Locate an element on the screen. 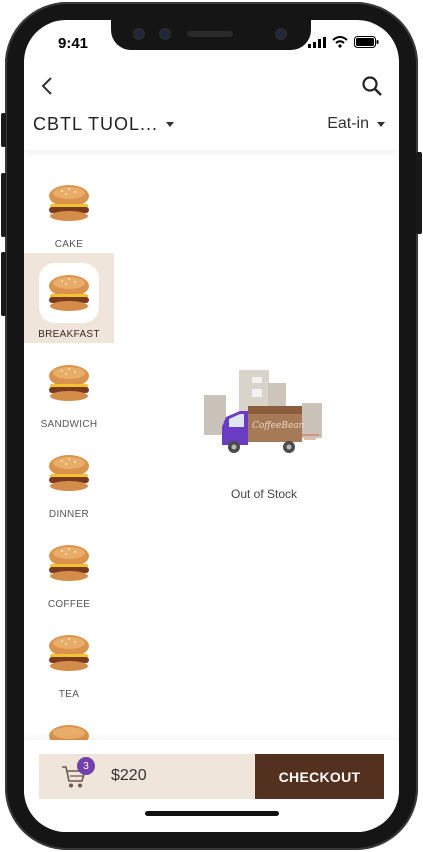 The height and width of the screenshot is (852, 423). empty-state-message: Out of Stock is located at coordinates (264, 494).